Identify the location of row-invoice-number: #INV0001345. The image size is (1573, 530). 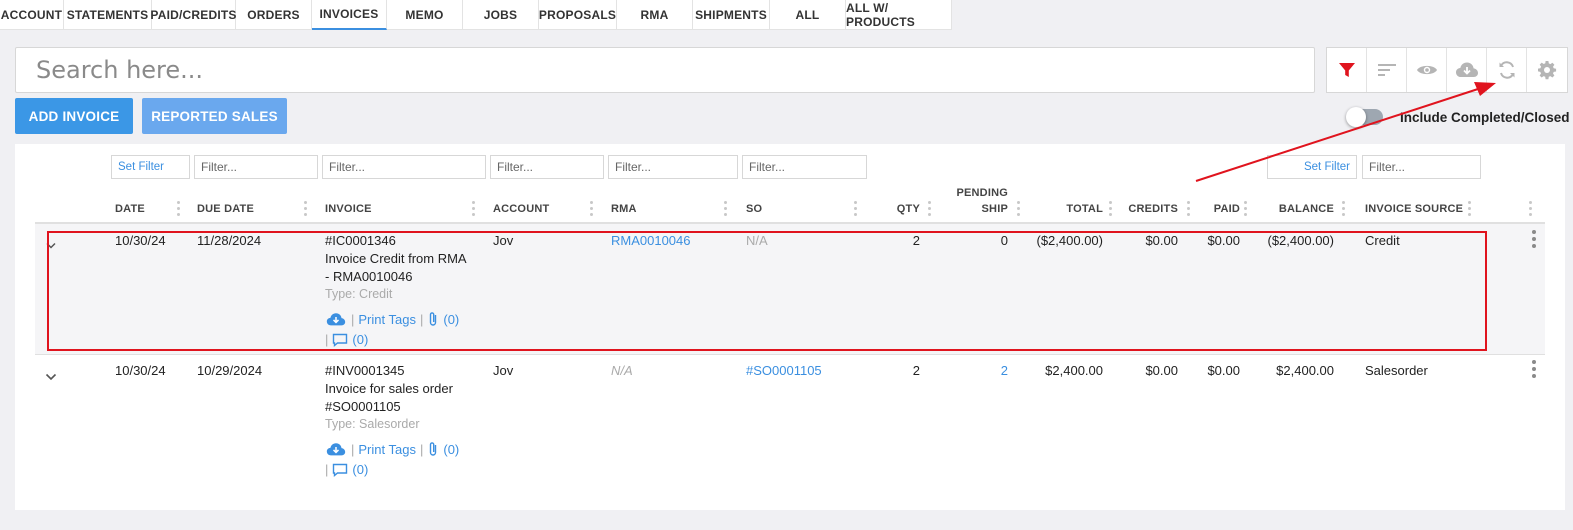
(365, 370).